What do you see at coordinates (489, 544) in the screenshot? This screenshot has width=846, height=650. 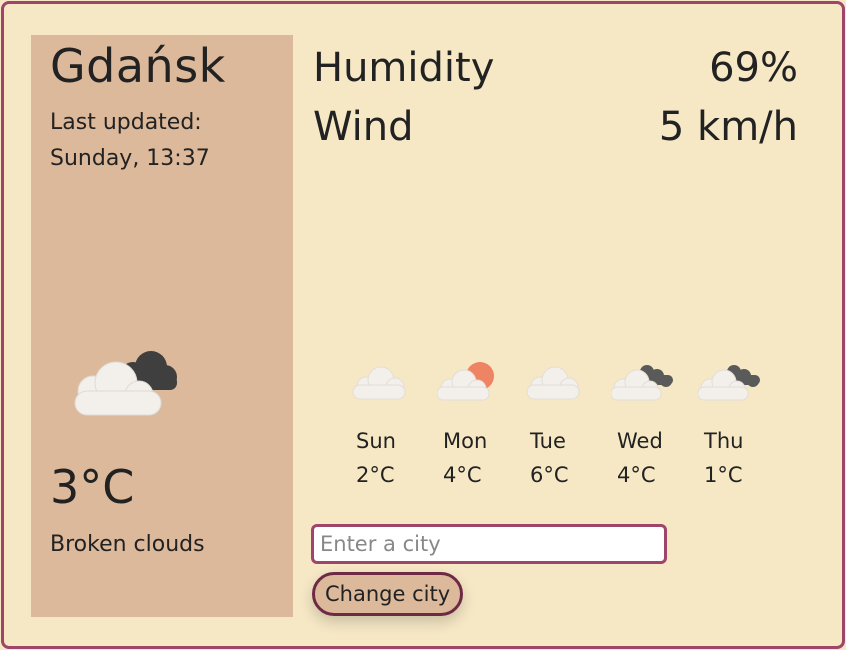 I see `city-search-input` at bounding box center [489, 544].